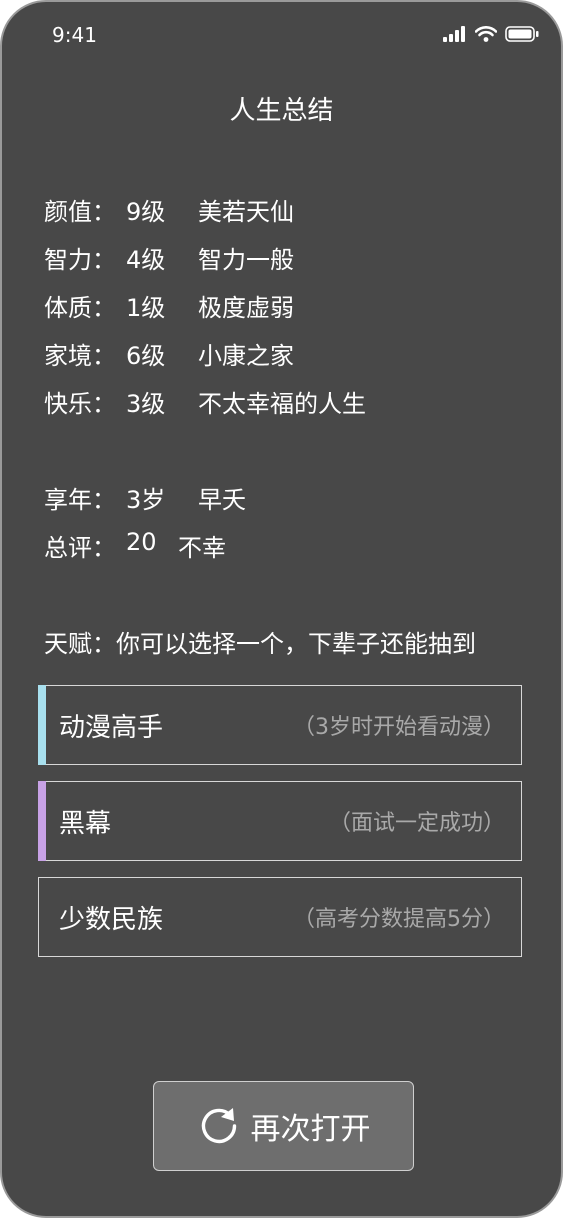 The height and width of the screenshot is (1218, 563). Describe the element at coordinates (85, 823) in the screenshot. I see `talent-name: 黑幕` at that location.